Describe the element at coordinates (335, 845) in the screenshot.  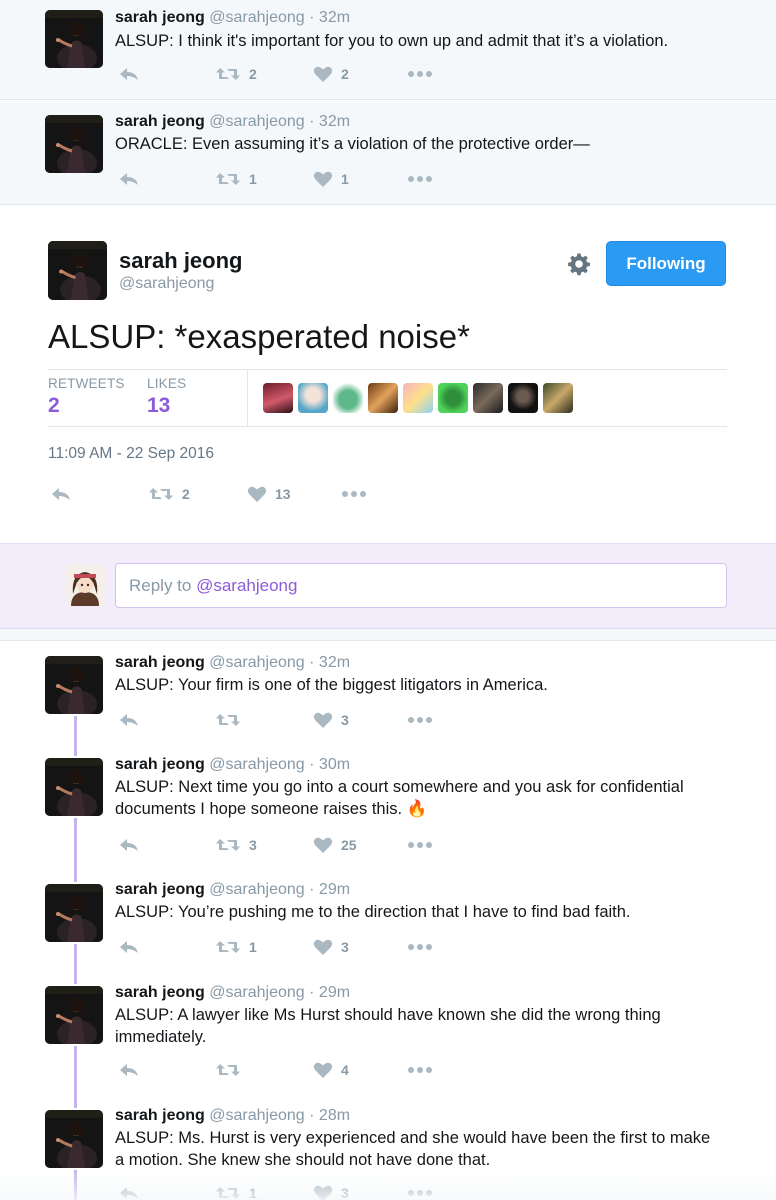
I see `like-button: 25` at that location.